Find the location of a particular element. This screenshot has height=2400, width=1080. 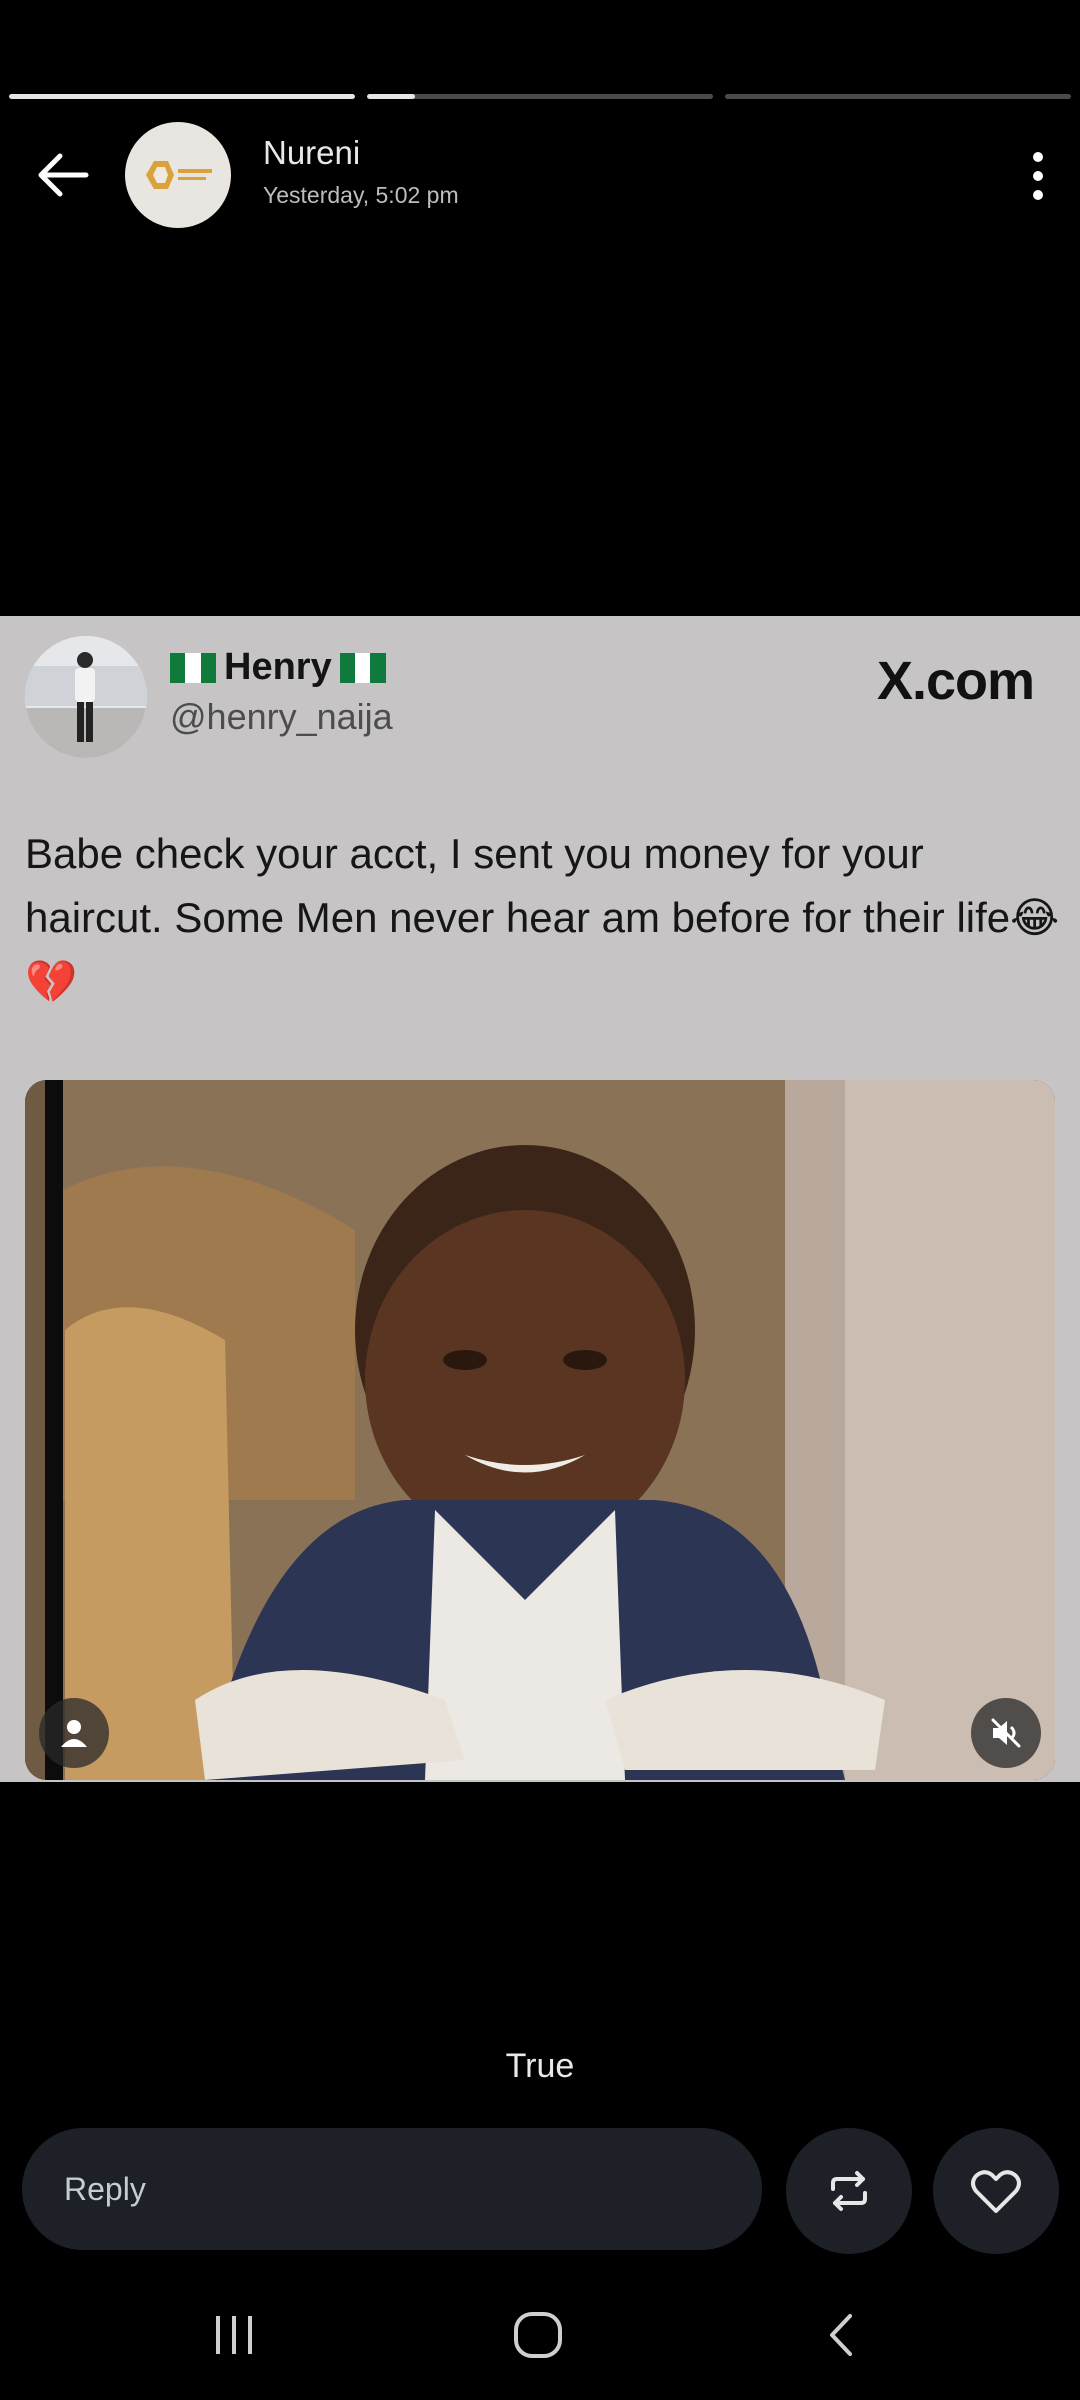

system-nav-bar is located at coordinates (540, 2335).